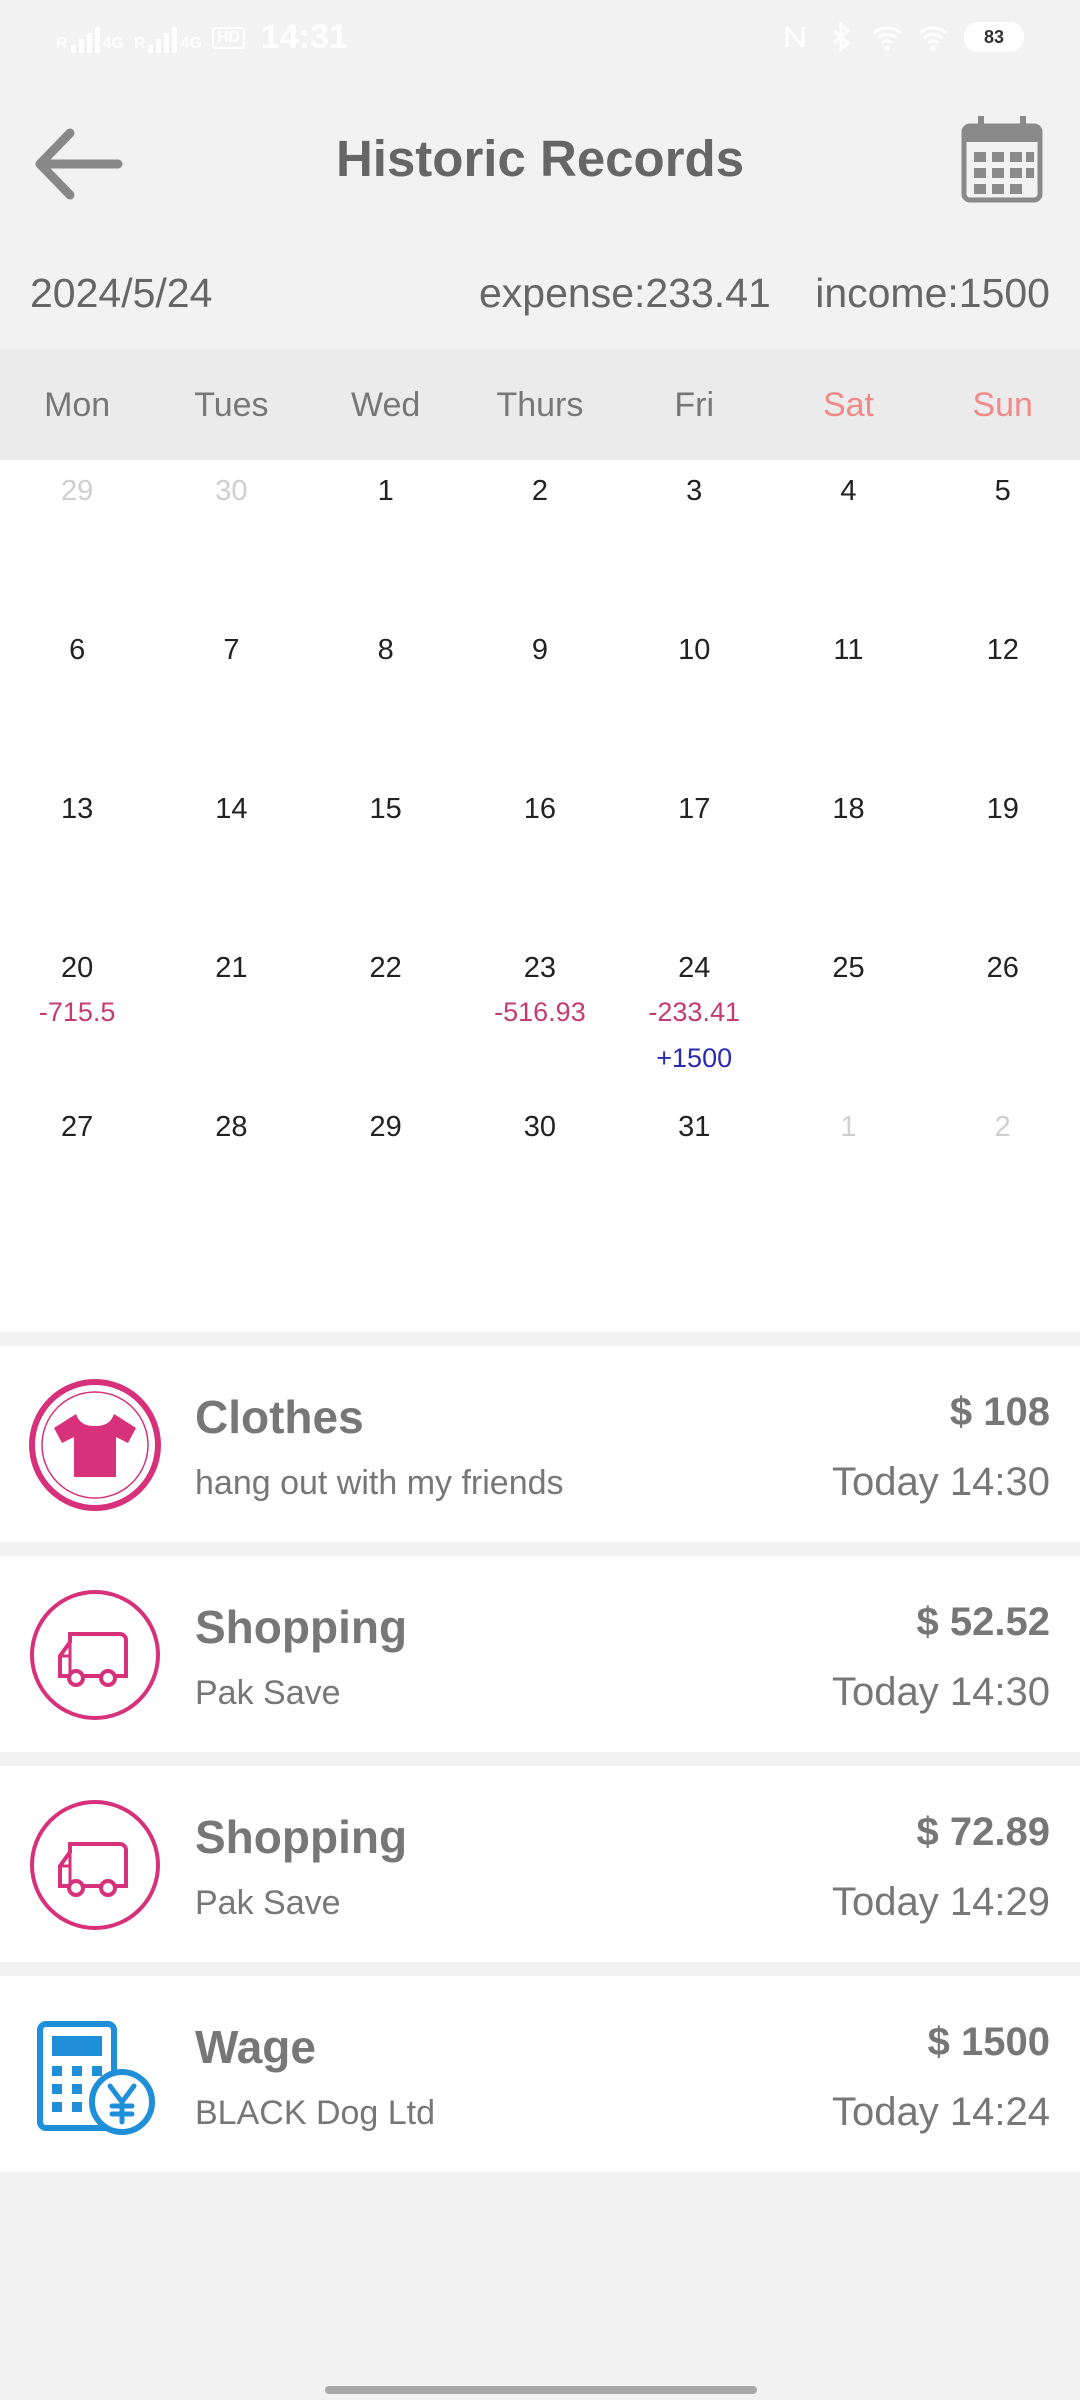 This screenshot has height=2400, width=1080. Describe the element at coordinates (941, 1902) in the screenshot. I see `record-time: Today 14:29` at that location.